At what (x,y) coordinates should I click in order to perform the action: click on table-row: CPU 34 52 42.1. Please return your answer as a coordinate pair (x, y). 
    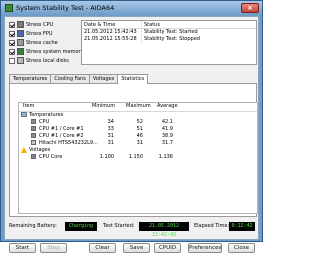
    Looking at the image, I should click on (138, 122).